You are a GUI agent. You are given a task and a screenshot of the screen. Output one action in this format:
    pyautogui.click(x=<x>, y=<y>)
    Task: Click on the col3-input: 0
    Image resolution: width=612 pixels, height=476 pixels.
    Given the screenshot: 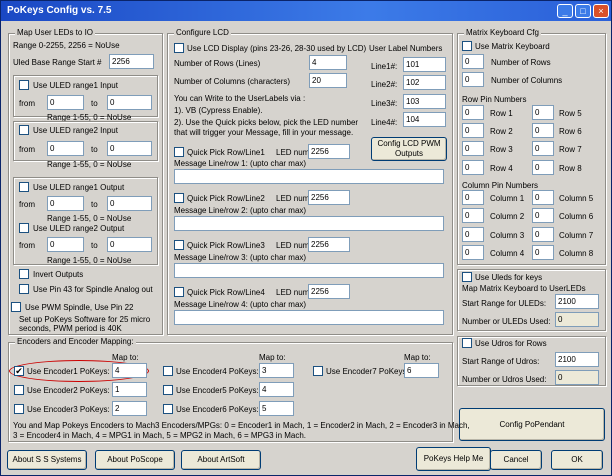 What is the action you would take?
    pyautogui.click(x=473, y=234)
    